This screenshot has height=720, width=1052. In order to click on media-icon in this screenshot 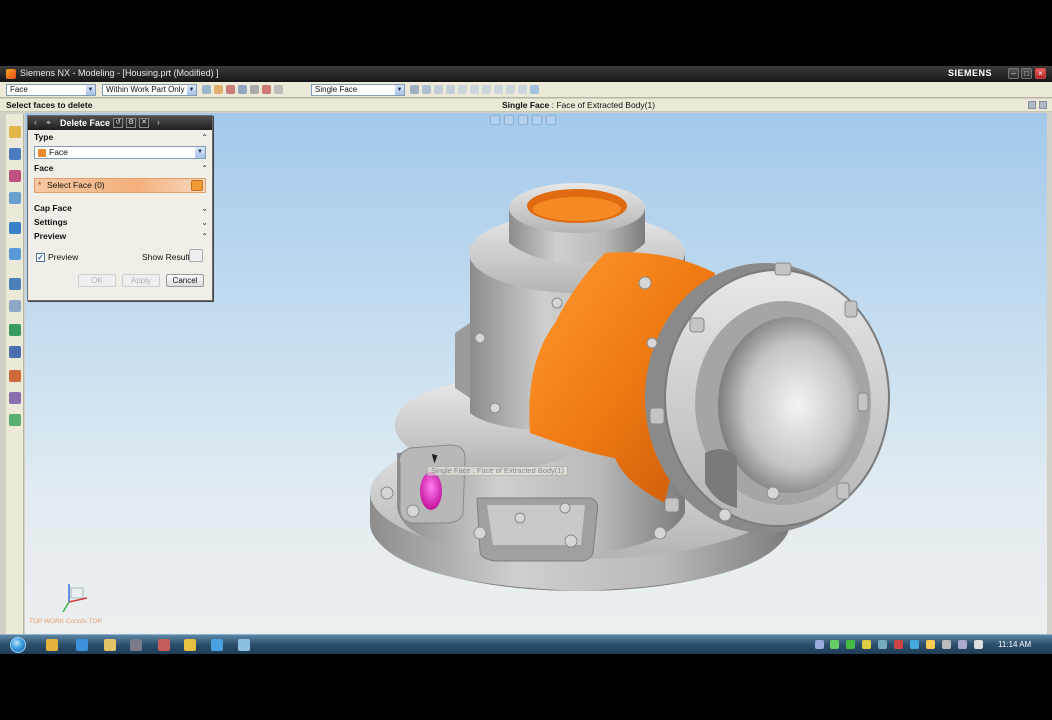, I will do `click(136, 645)`.